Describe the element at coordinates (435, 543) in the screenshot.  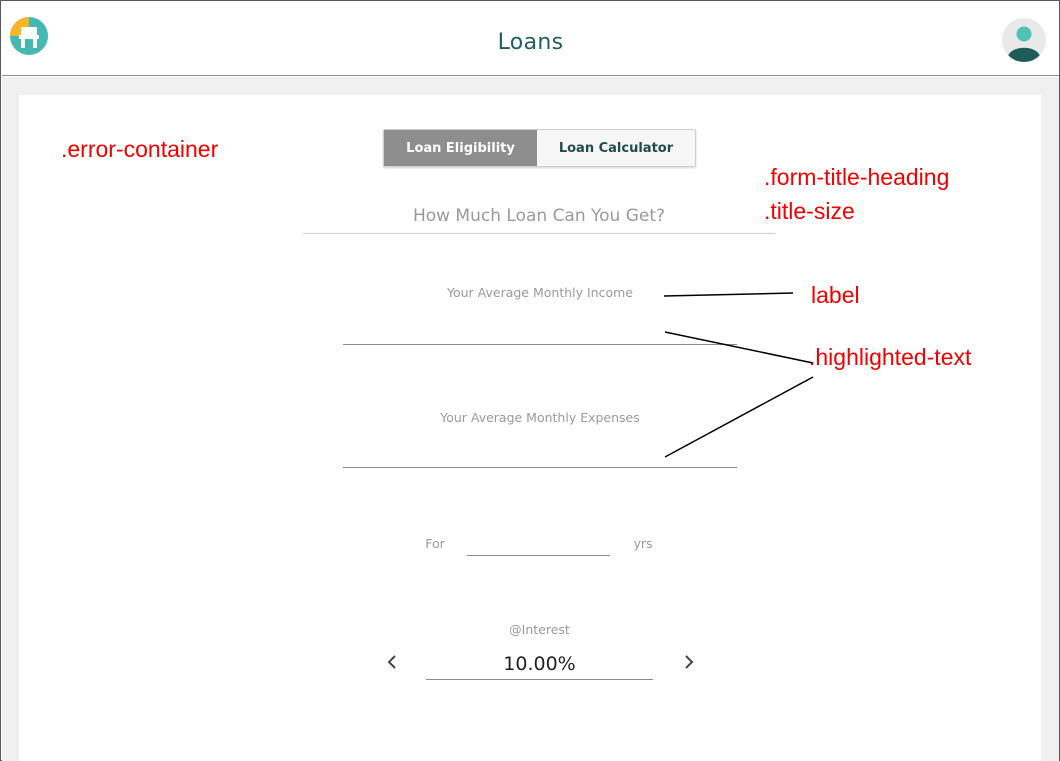
I see `tenure-prefix: For` at that location.